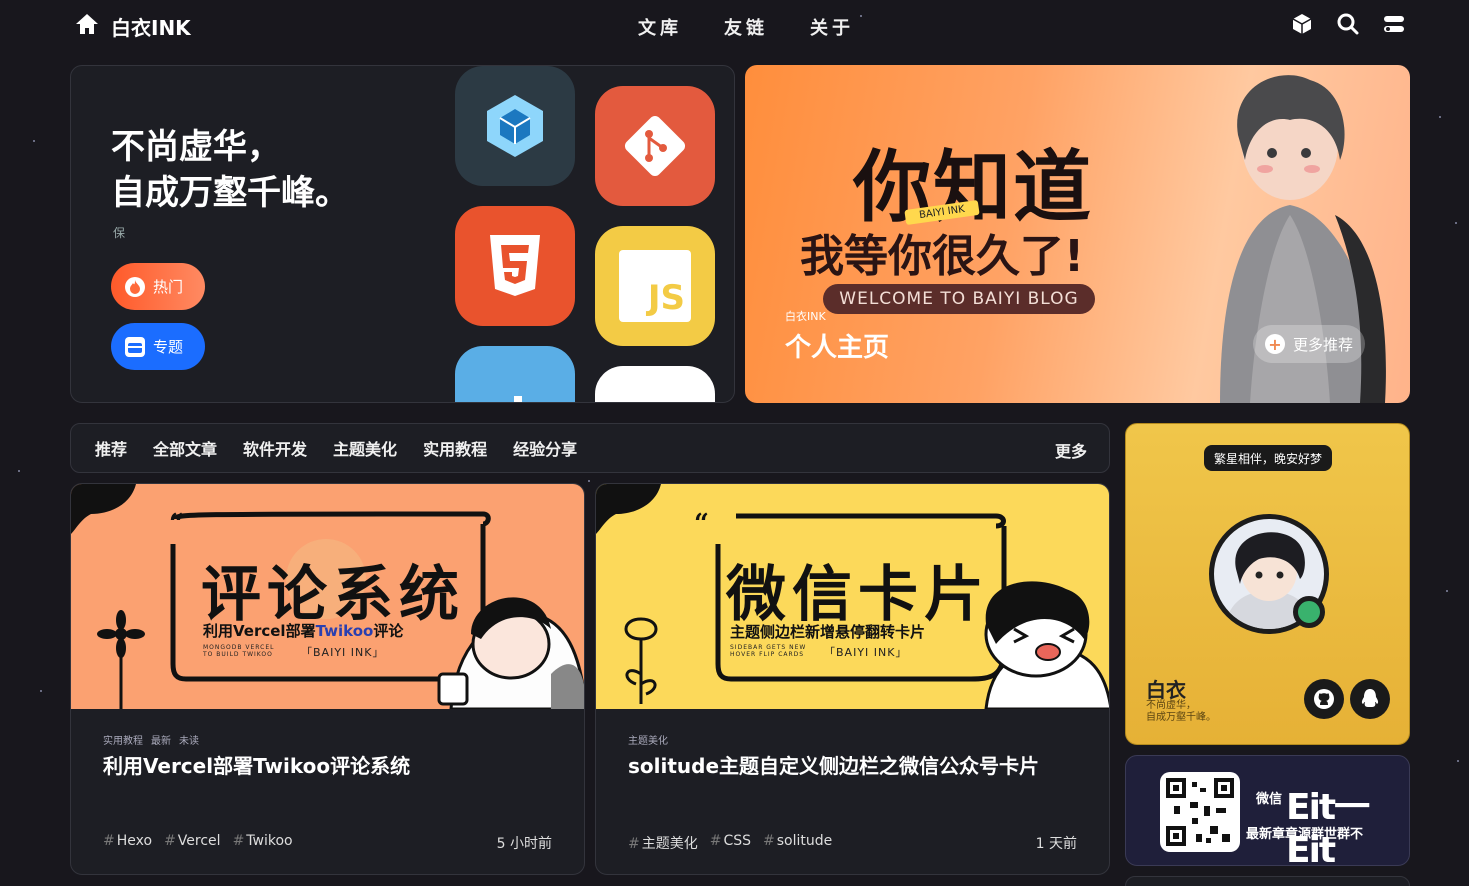 This screenshot has width=1469, height=886. I want to click on post-tags: # Hexo # Vercel # Twikoo, so click(198, 841).